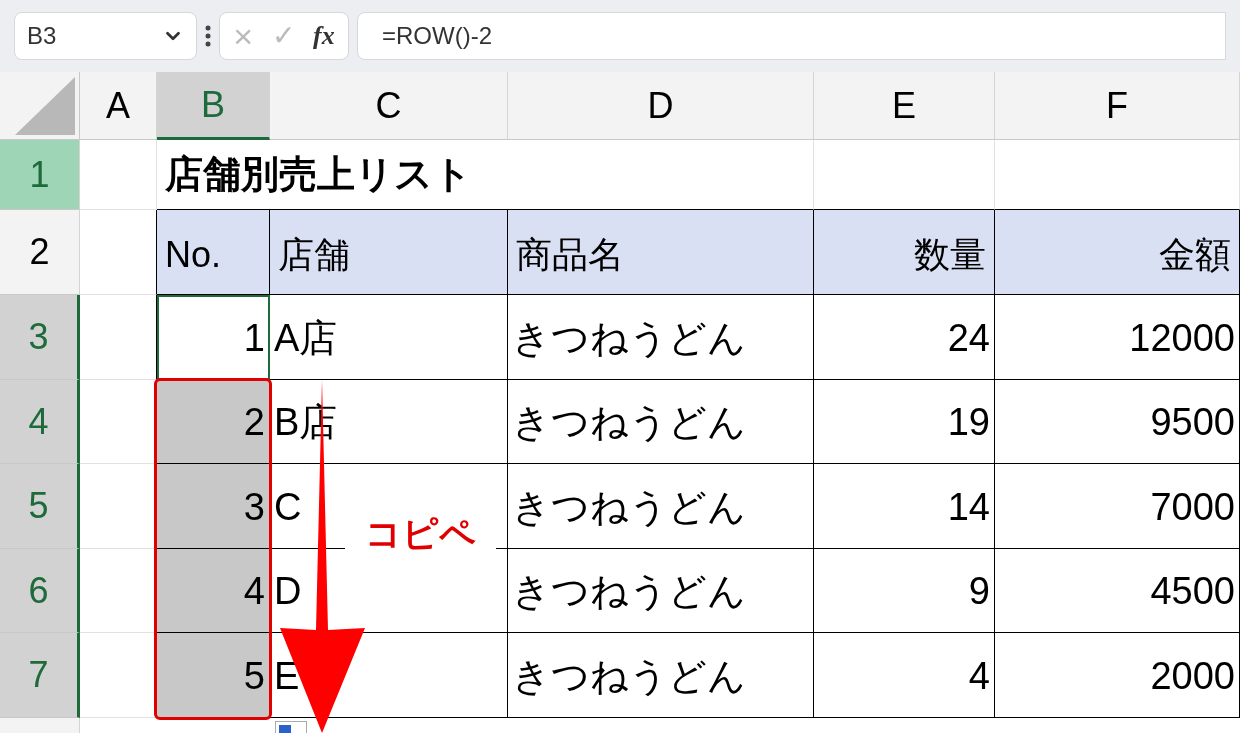  What do you see at coordinates (213, 106) in the screenshot?
I see `column-header: B` at bounding box center [213, 106].